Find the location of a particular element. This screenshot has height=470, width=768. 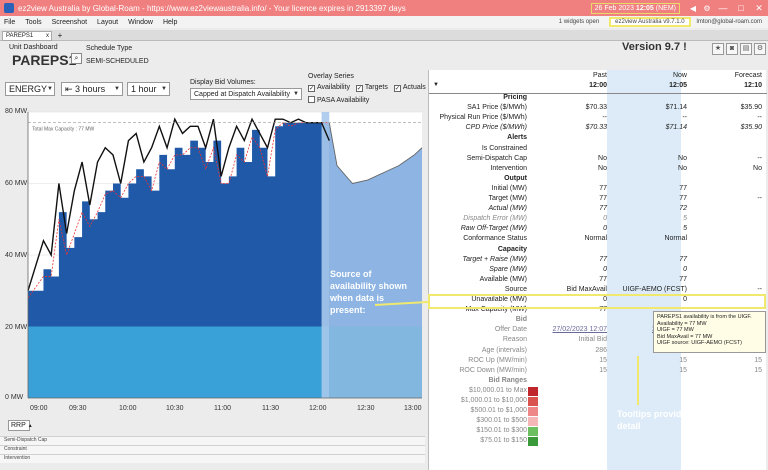

table-section-heading: Output is located at coordinates (598, 180).